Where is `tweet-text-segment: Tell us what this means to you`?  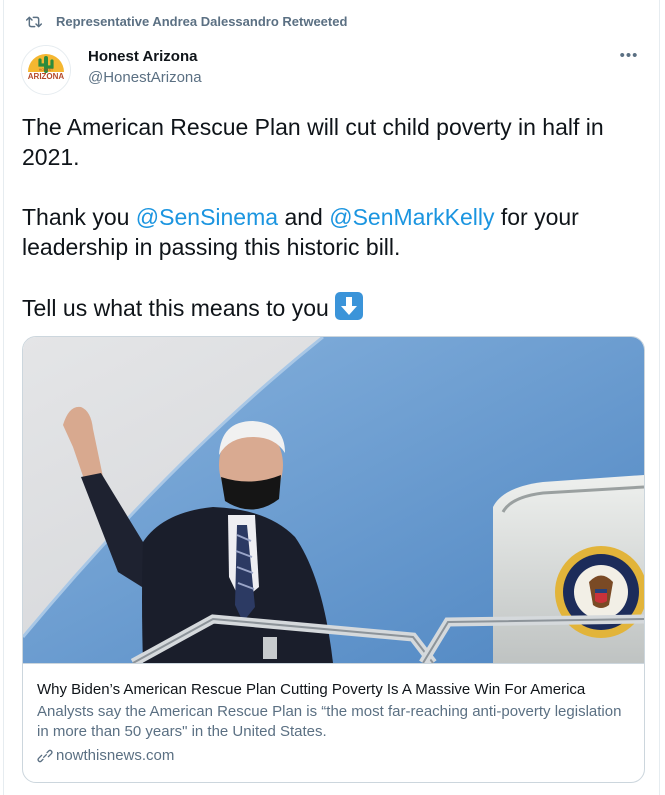
tweet-text-segment: Tell us what this means to you is located at coordinates (179, 308).